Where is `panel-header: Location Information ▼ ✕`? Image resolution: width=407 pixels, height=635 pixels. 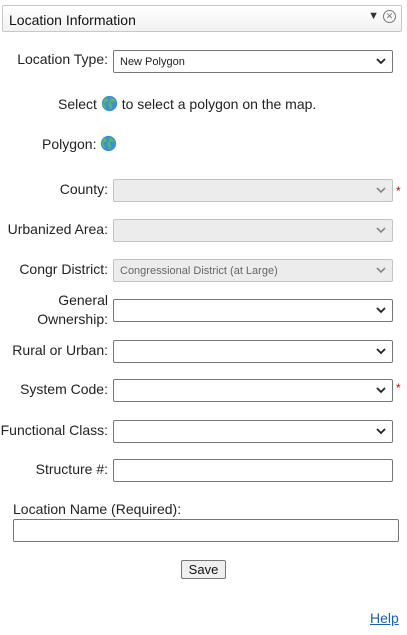
panel-header: Location Information ▼ ✕ is located at coordinates (202, 18).